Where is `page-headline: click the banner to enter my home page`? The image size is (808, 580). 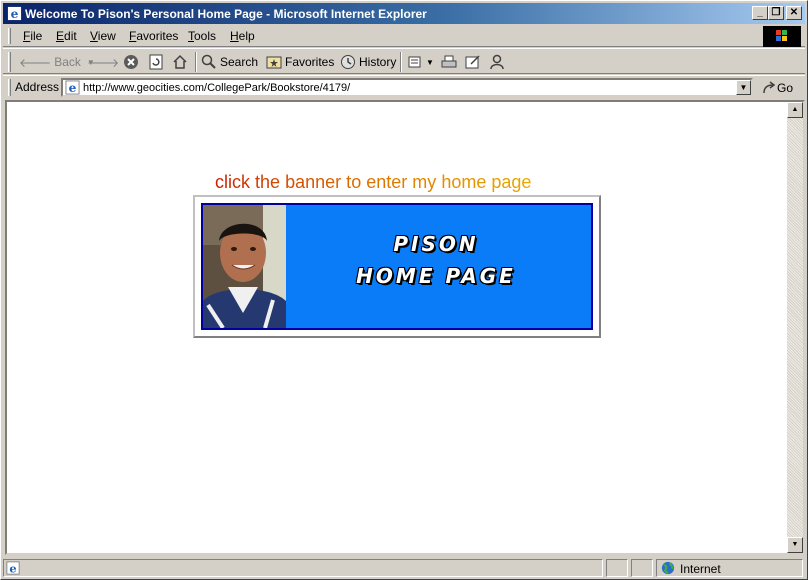 page-headline: click the banner to enter my home page is located at coordinates (373, 182).